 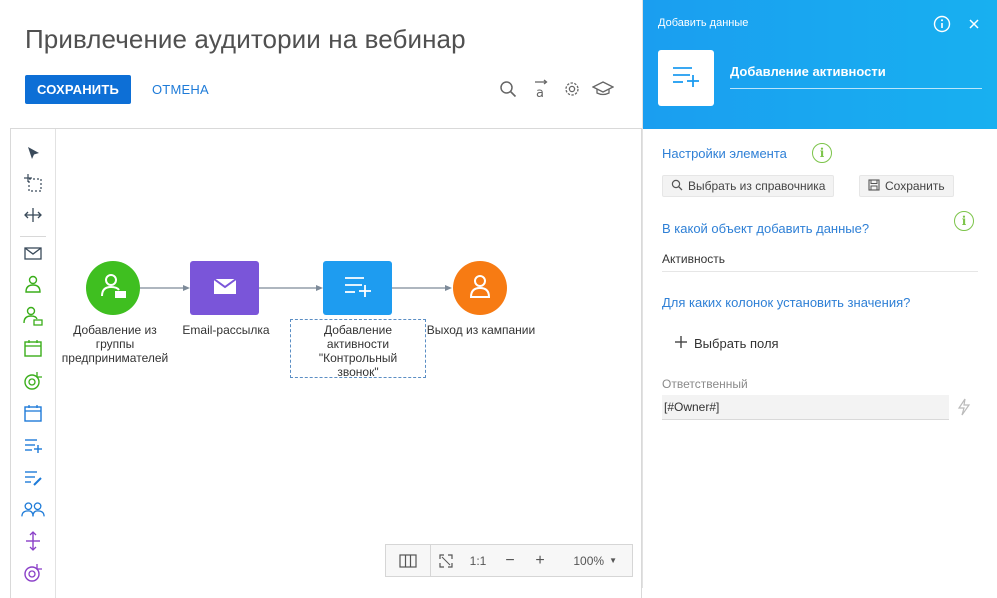 What do you see at coordinates (446, 560) in the screenshot?
I see `fit-screen-icon` at bounding box center [446, 560].